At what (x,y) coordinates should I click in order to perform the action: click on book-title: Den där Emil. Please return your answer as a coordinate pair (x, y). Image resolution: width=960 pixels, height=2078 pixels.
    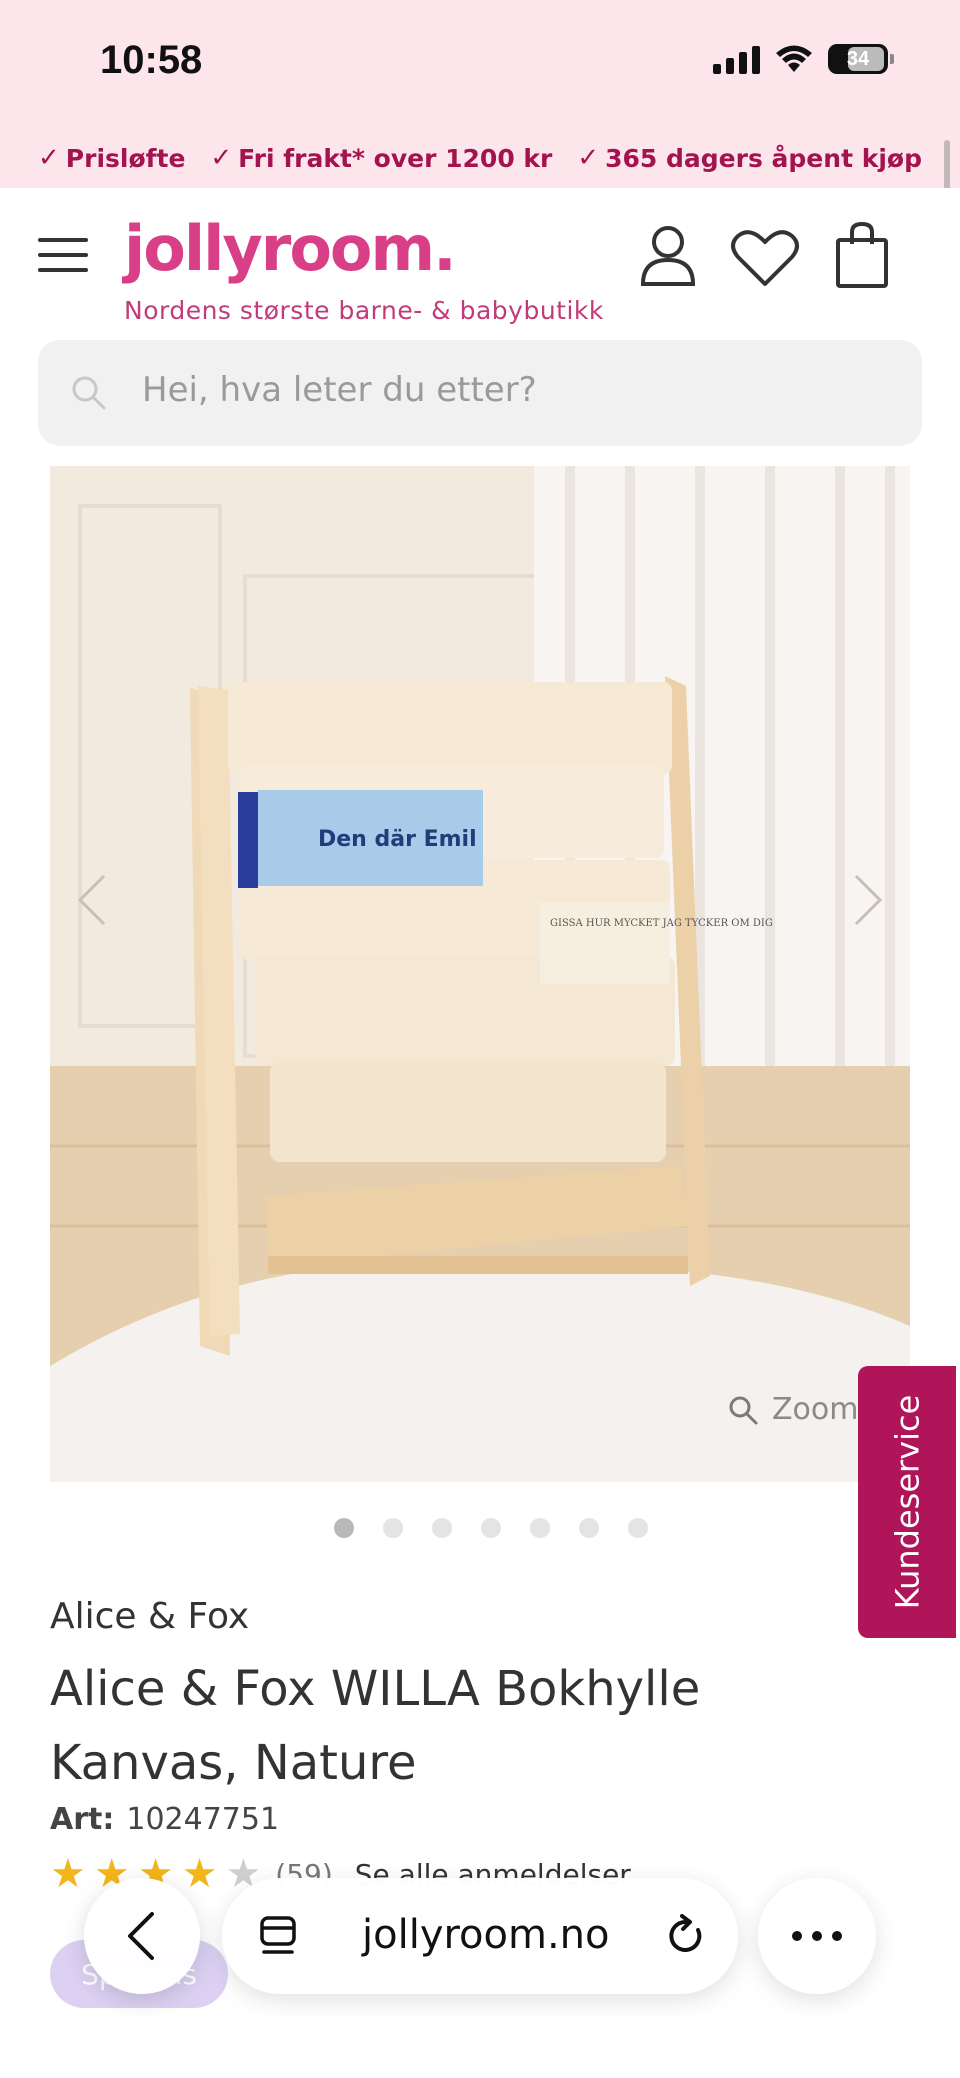
    Looking at the image, I should click on (397, 839).